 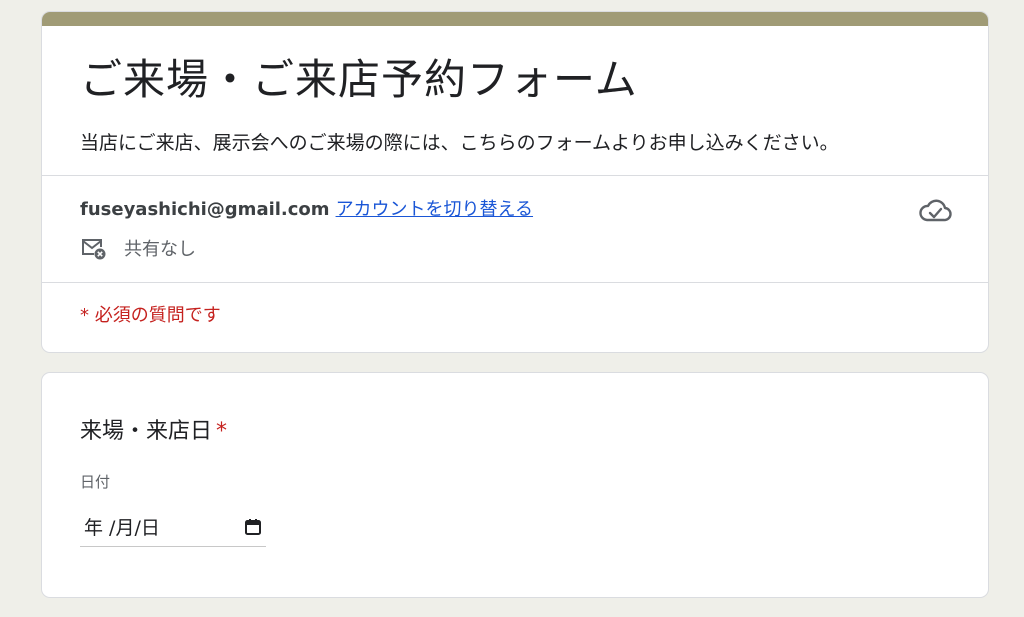 I want to click on account-email: fuseyashichi@gmail.com, so click(x=205, y=209).